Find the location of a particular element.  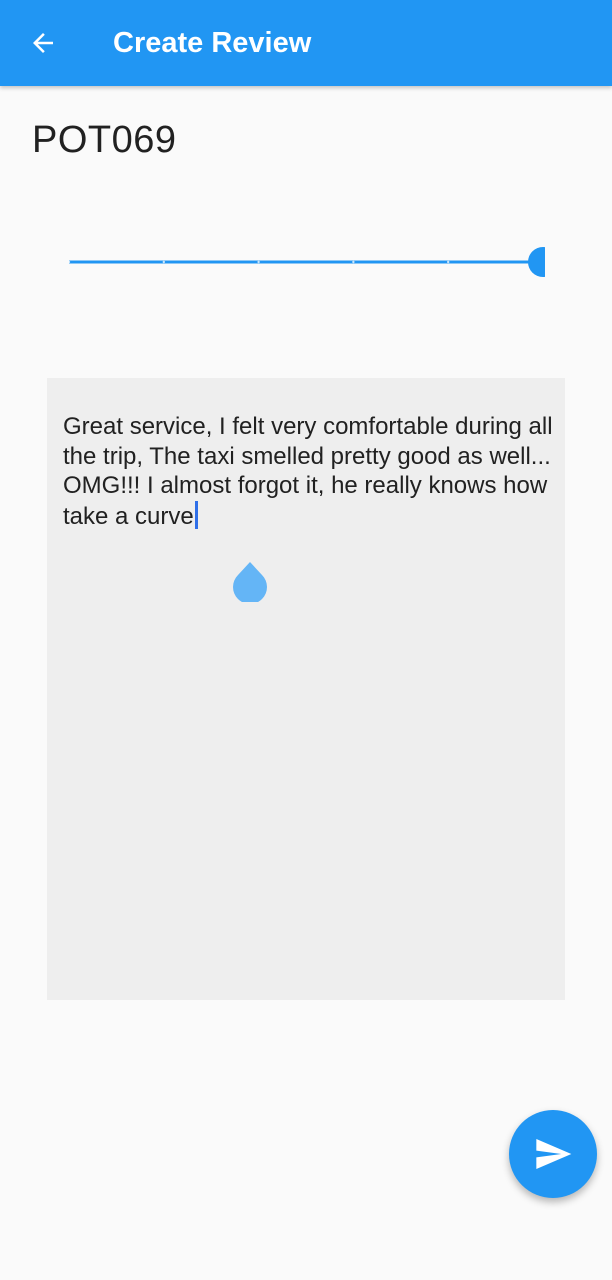

back-button is located at coordinates (43, 43).